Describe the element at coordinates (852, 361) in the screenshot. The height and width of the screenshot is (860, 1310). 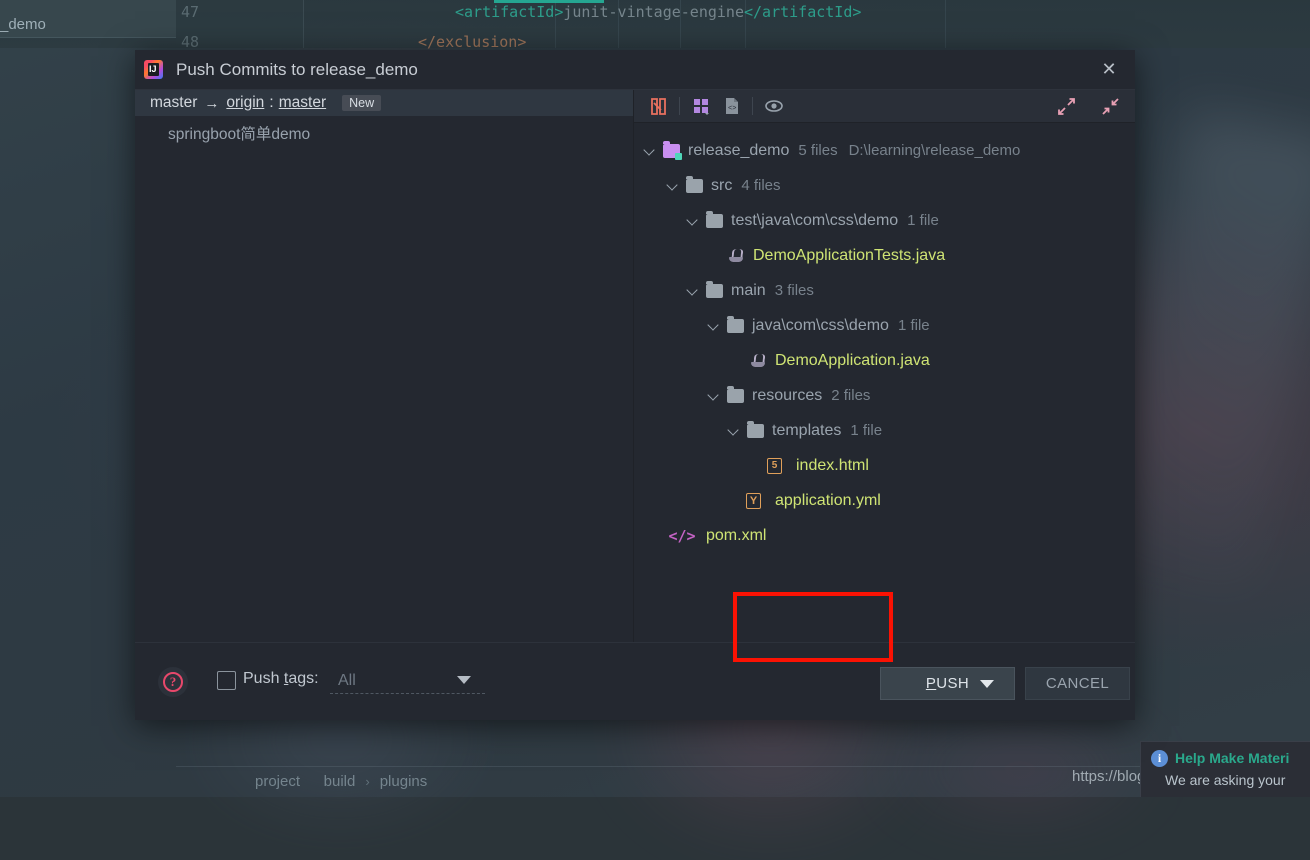
I see `tree-node-label: DemoApplication.java` at that location.